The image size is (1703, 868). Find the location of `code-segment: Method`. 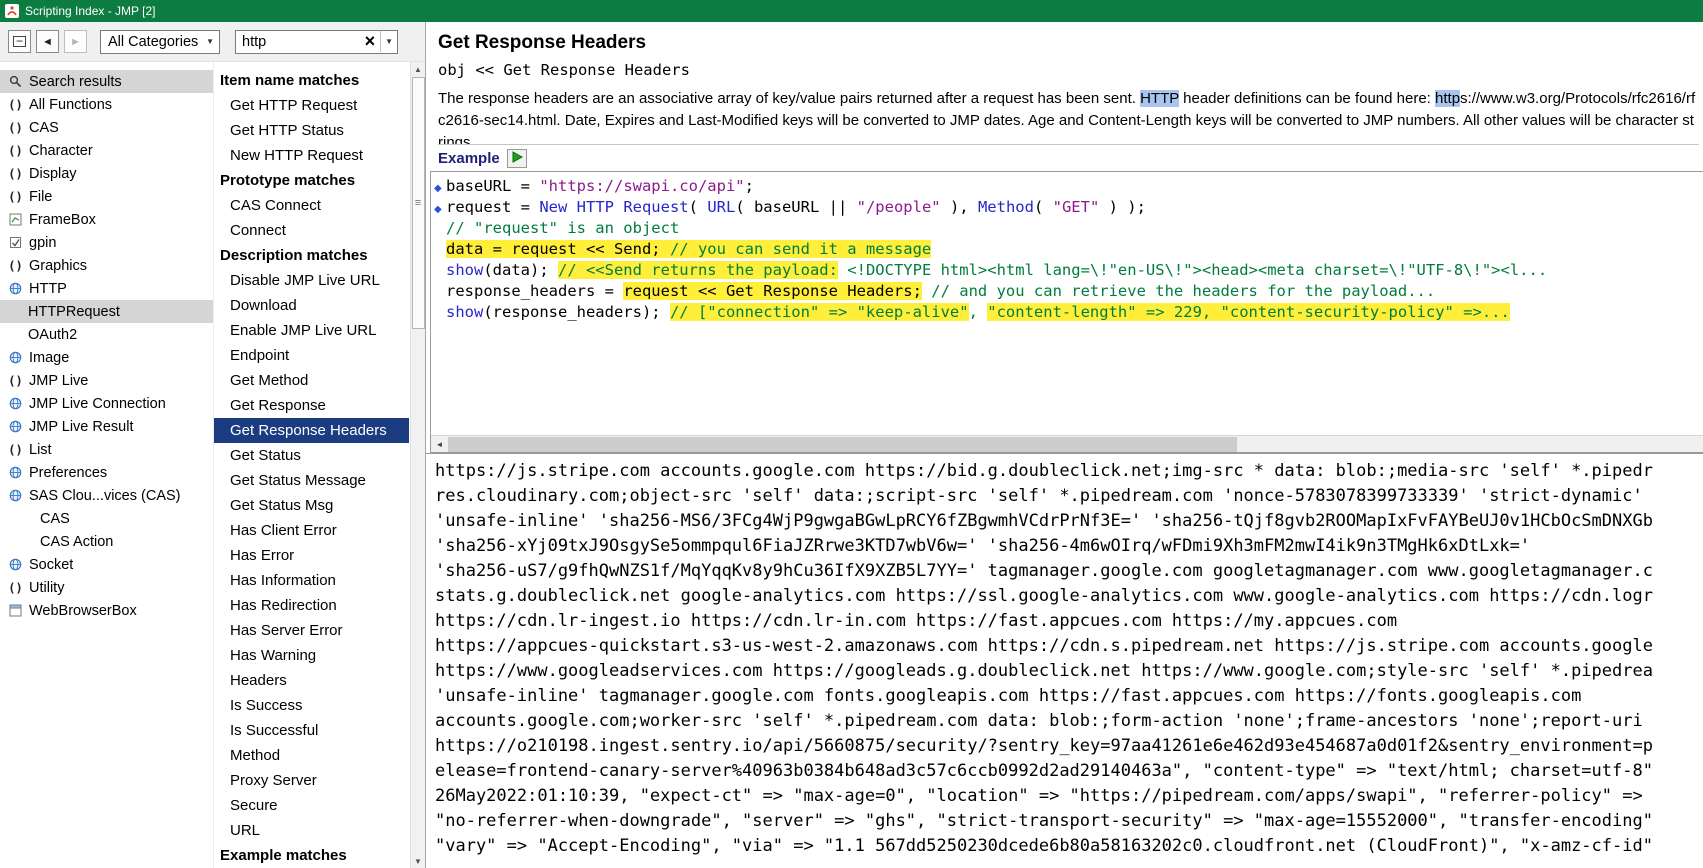

code-segment: Method is located at coordinates (1005, 207).